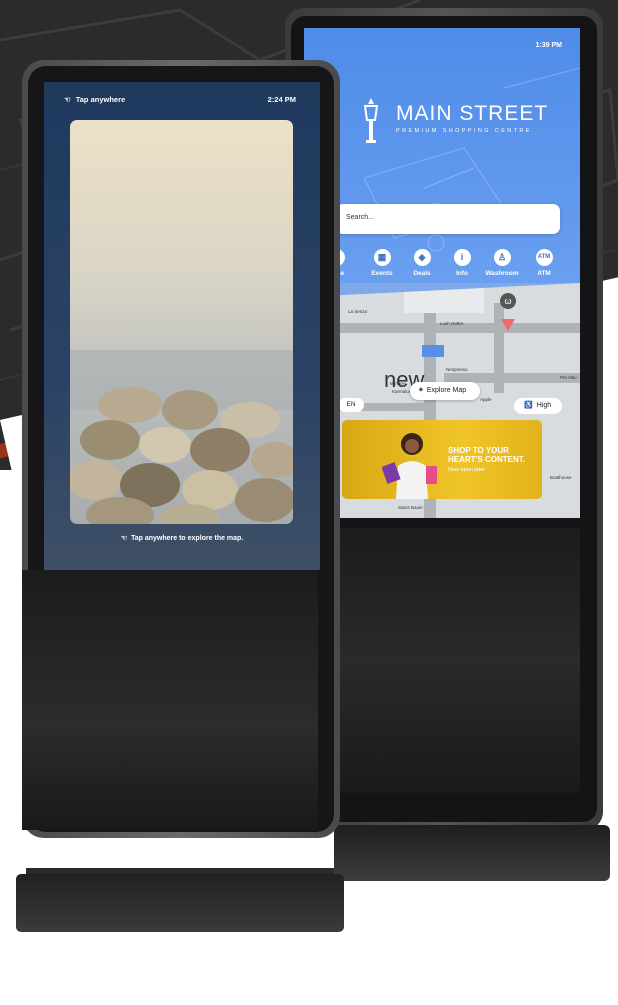 The width and height of the screenshot is (618, 1005). I want to click on hero-area, so click(442, 155).